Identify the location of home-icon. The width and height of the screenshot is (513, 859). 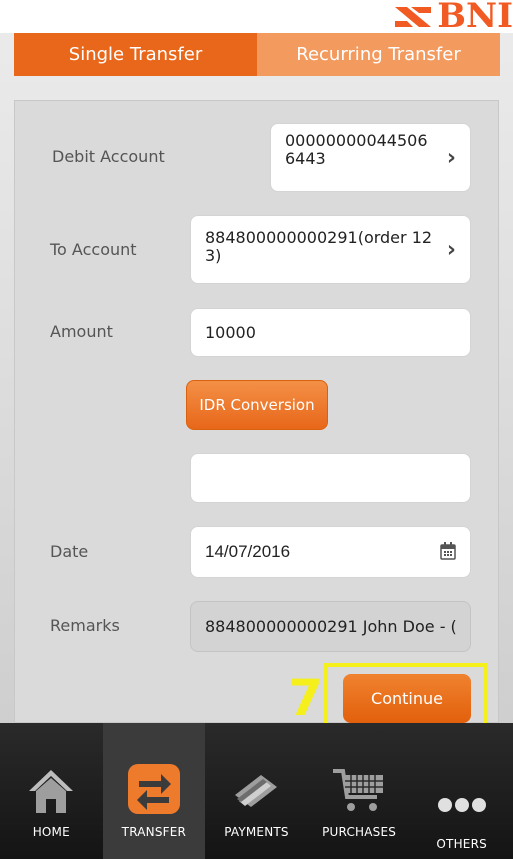
(51, 784).